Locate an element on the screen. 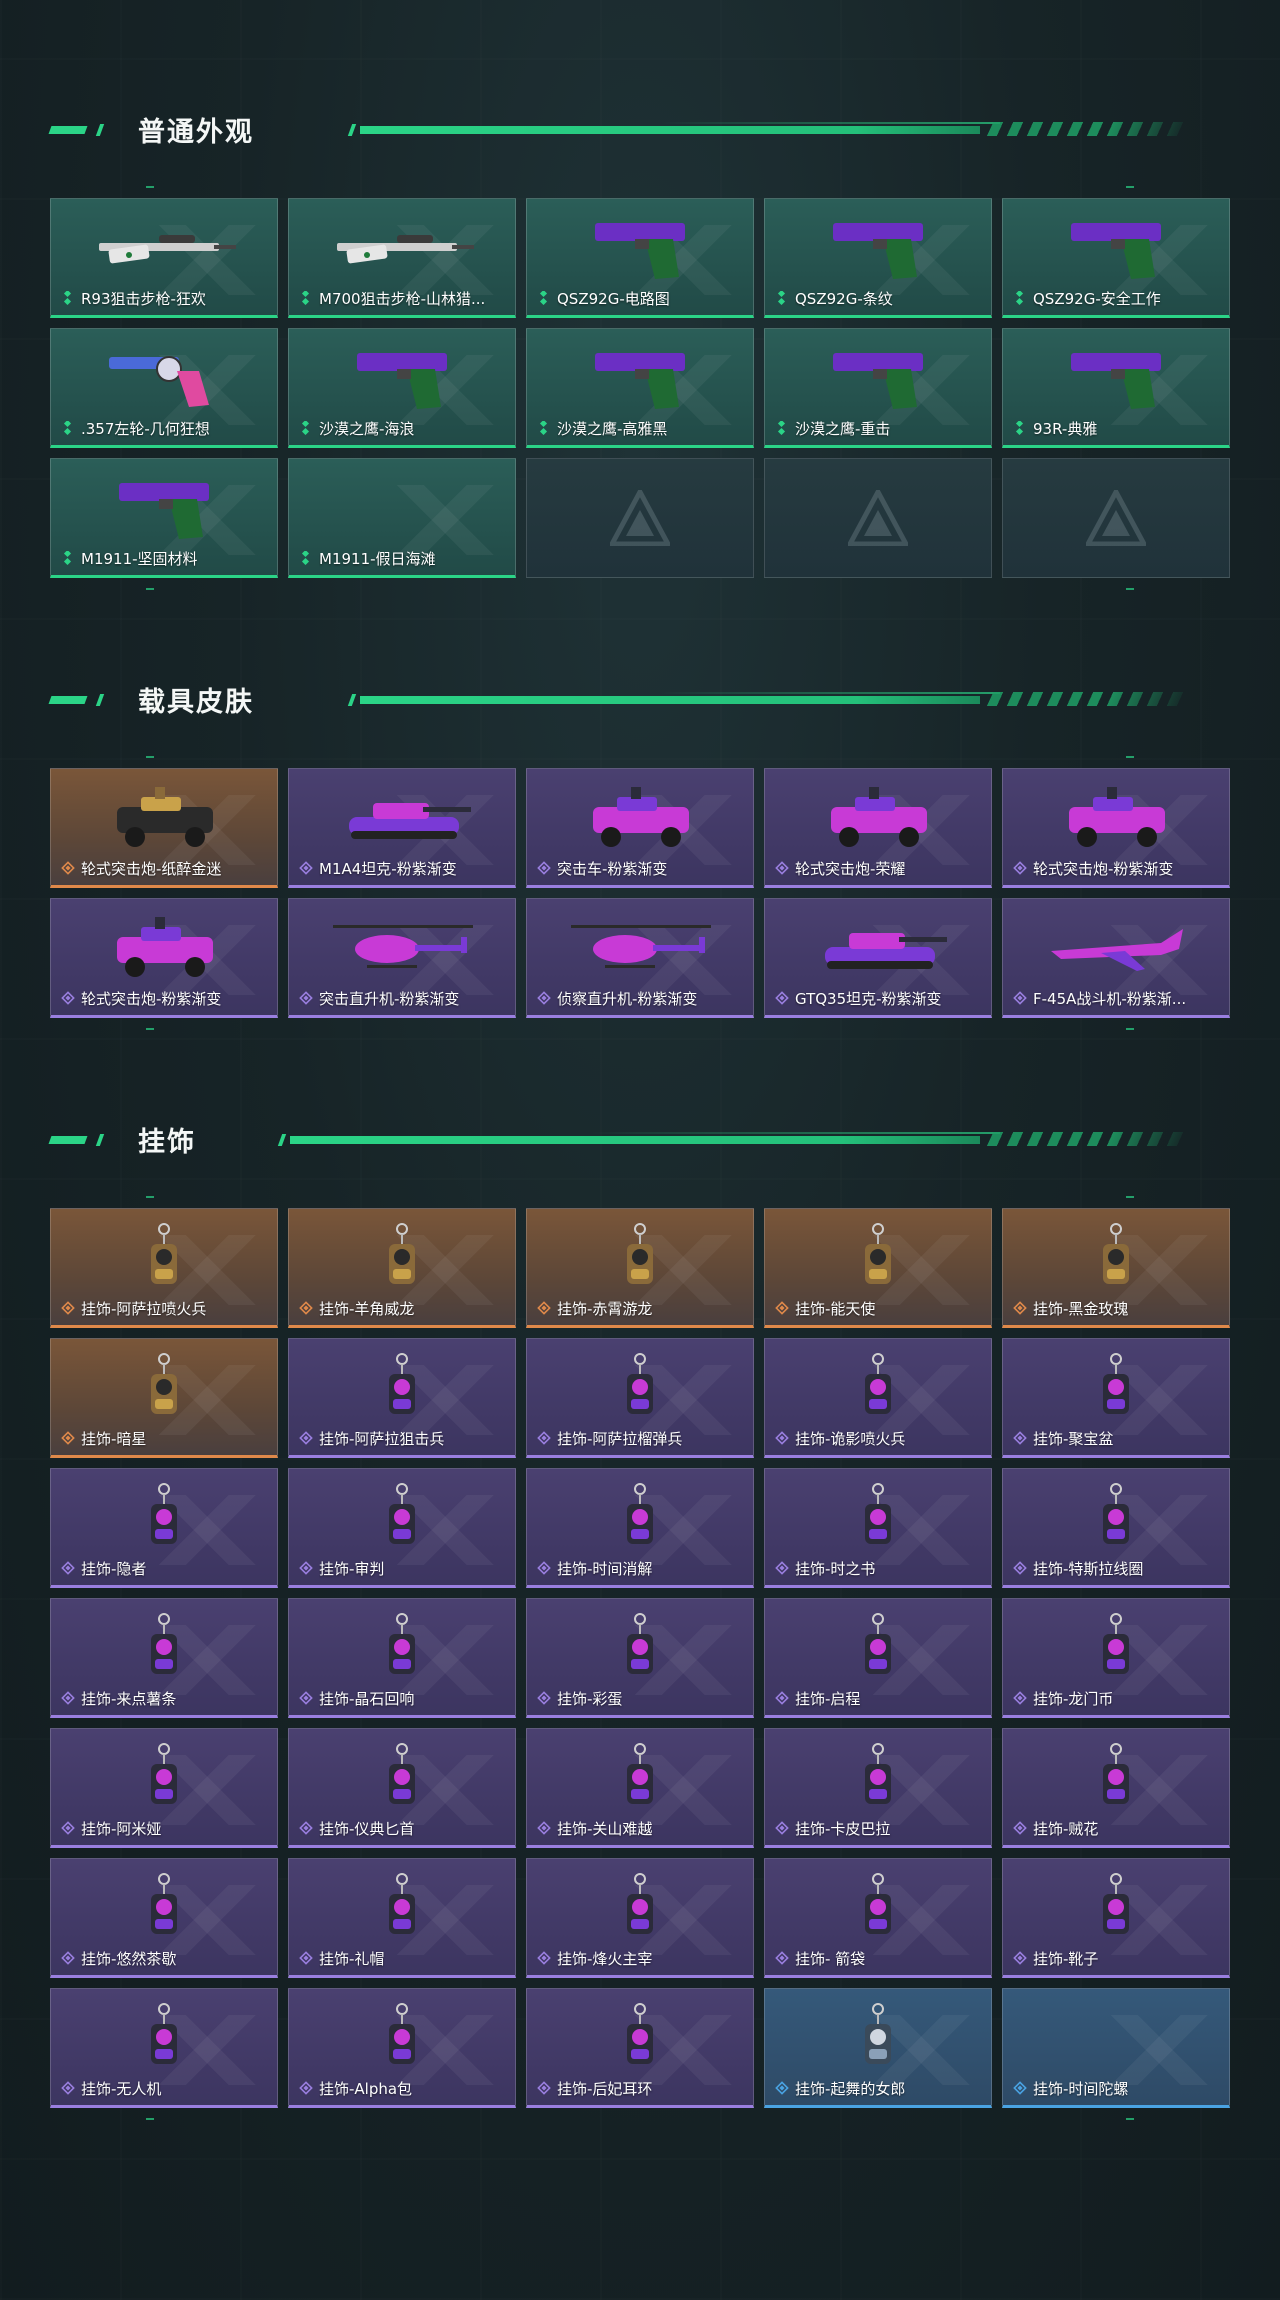 This screenshot has height=2300, width=1280. item-card: 沙漠之鹰-重击 is located at coordinates (878, 388).